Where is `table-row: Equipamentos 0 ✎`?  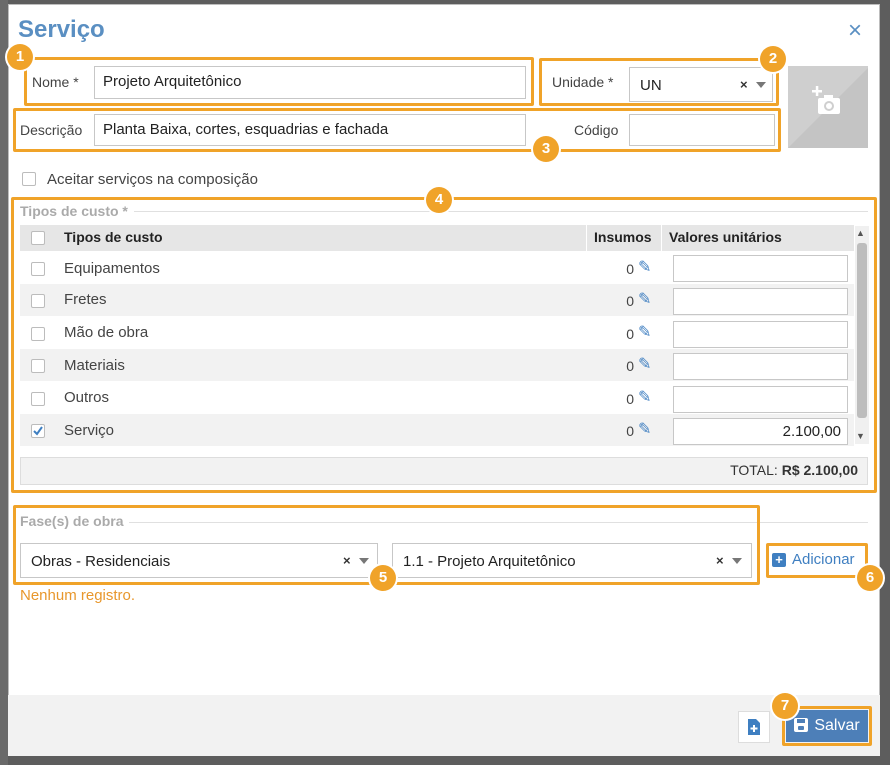
table-row: Equipamentos 0 ✎ is located at coordinates (437, 268).